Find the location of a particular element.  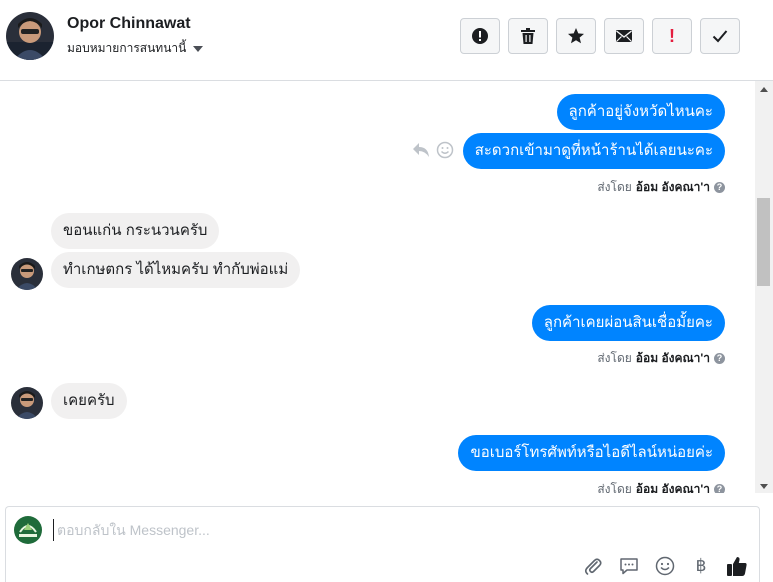

reply-composer: ฿ is located at coordinates (382, 544).